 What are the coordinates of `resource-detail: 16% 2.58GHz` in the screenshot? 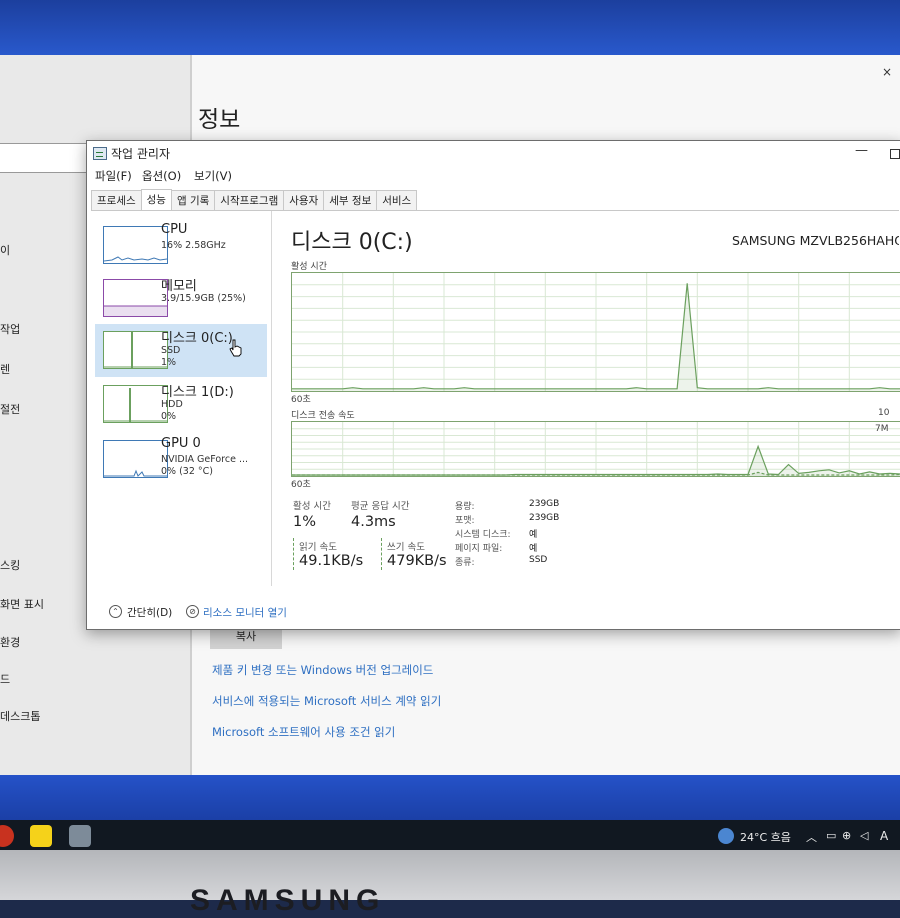 It's located at (193, 245).